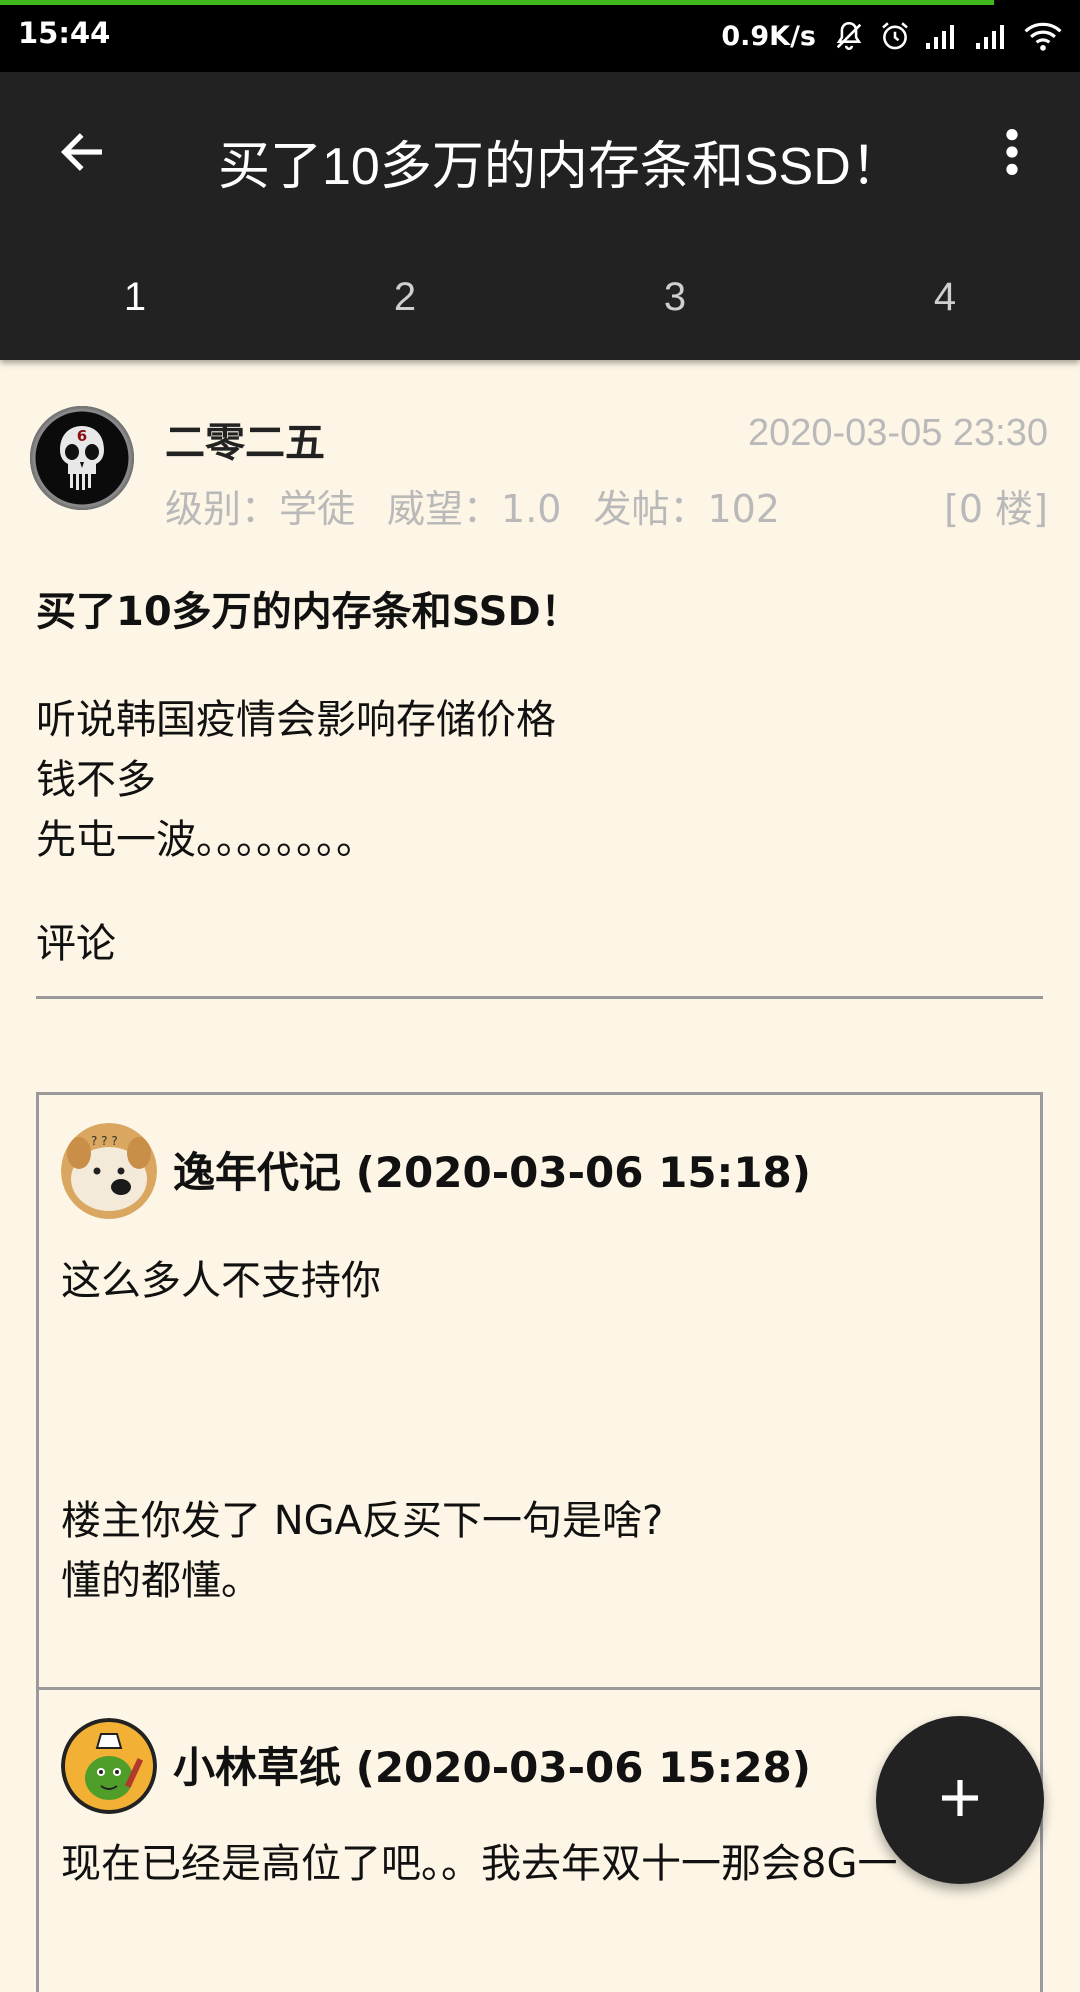 This screenshot has width=1080, height=1992. Describe the element at coordinates (945, 297) in the screenshot. I see `tab-page-4: 4` at that location.